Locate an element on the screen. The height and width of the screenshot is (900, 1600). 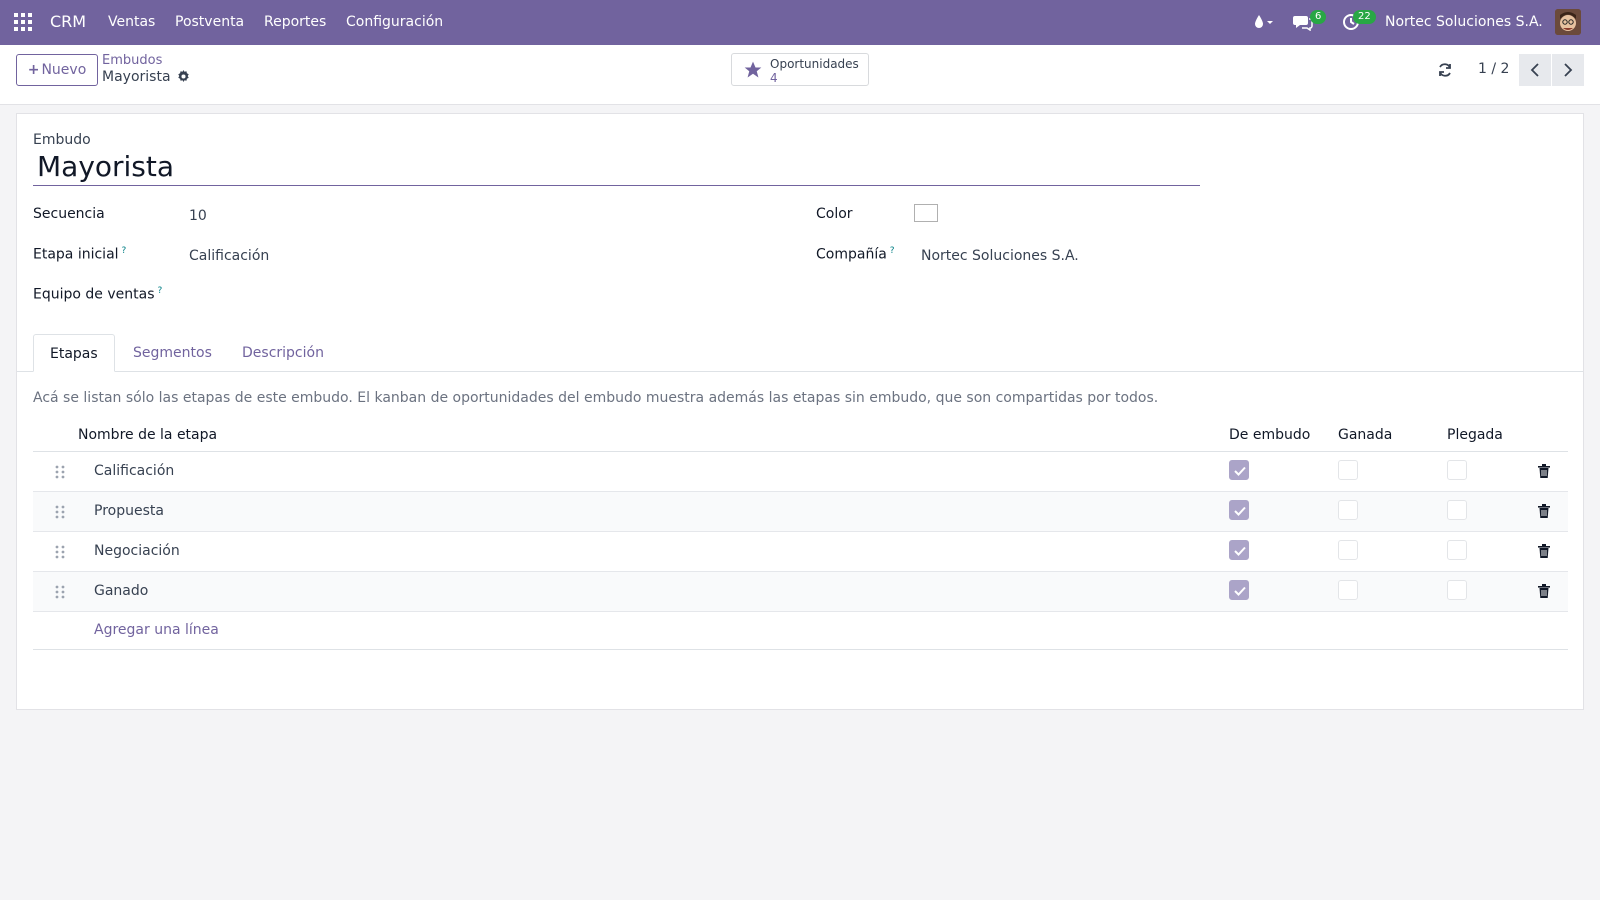
menu-postventa: Postventa is located at coordinates (209, 22).